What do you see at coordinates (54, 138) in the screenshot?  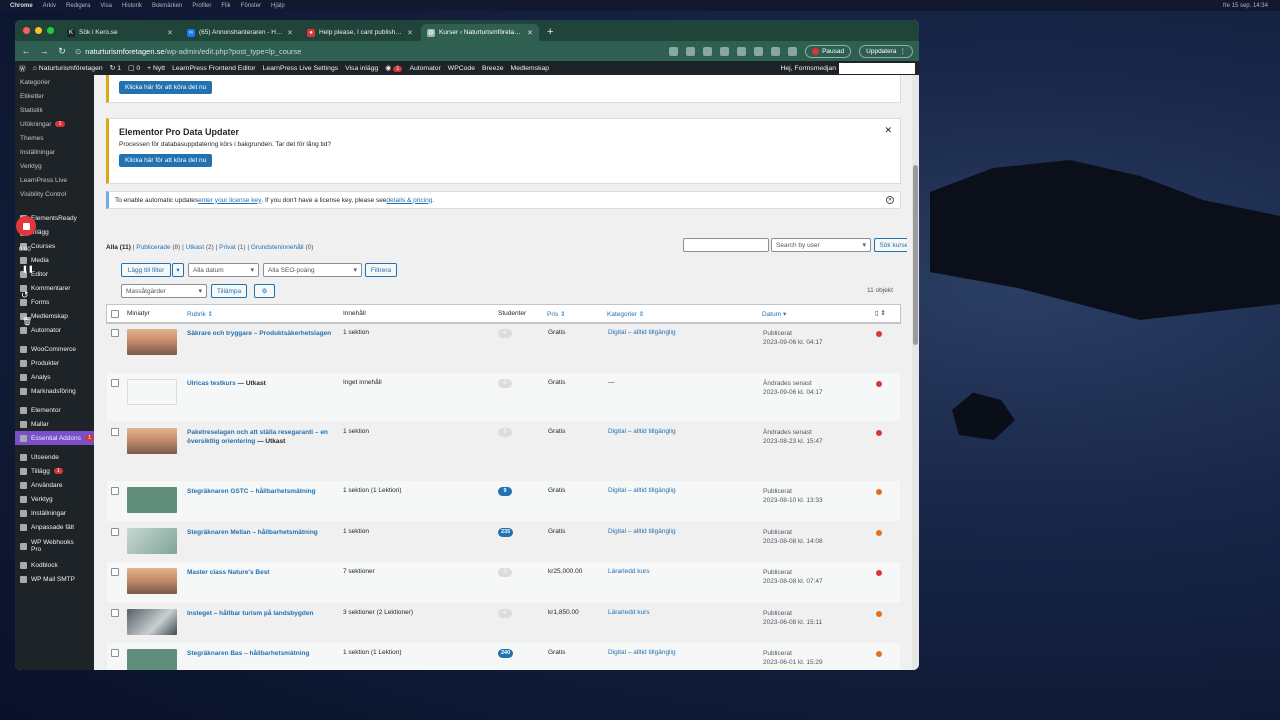 I see `sidebar-subitem: Themes` at bounding box center [54, 138].